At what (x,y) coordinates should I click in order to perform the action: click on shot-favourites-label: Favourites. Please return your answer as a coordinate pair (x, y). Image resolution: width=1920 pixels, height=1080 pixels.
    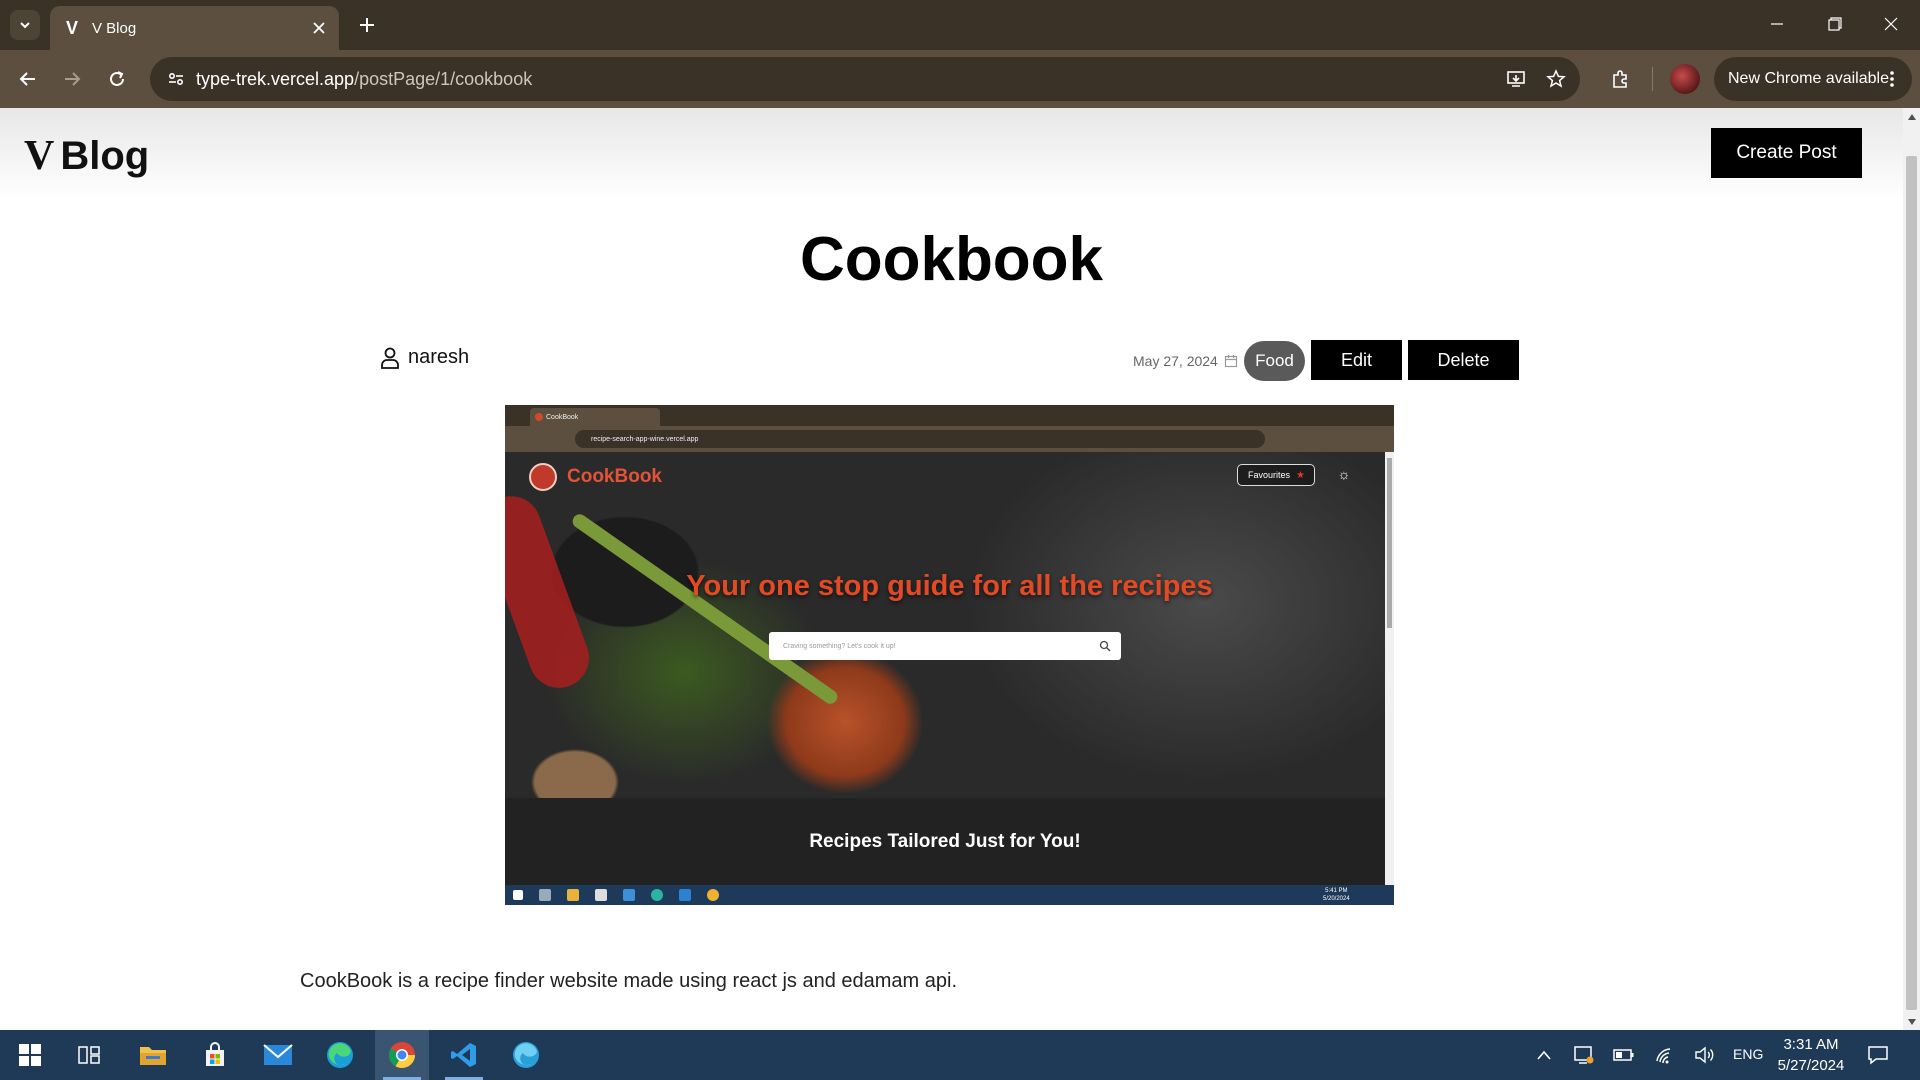
    Looking at the image, I should click on (1269, 475).